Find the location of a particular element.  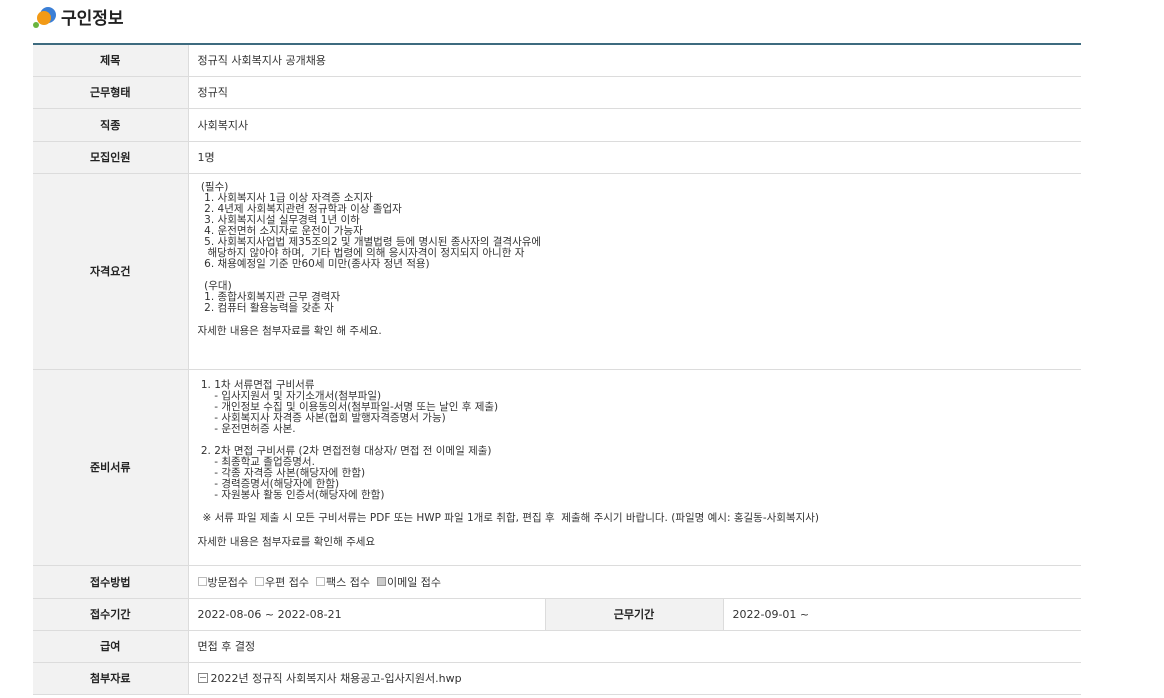

row-headcount: 모집인원 1명 is located at coordinates (557, 157).